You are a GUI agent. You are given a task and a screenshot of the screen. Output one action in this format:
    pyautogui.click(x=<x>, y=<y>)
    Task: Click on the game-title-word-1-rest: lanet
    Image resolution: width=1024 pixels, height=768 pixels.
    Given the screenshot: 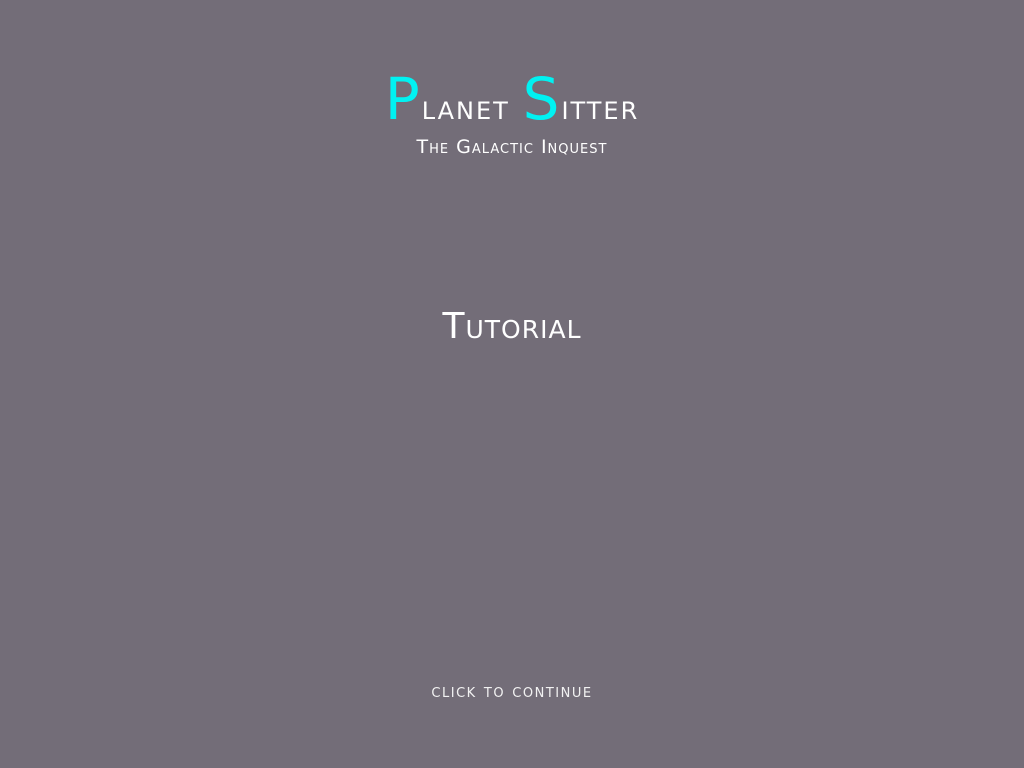 What is the action you would take?
    pyautogui.click(x=465, y=108)
    